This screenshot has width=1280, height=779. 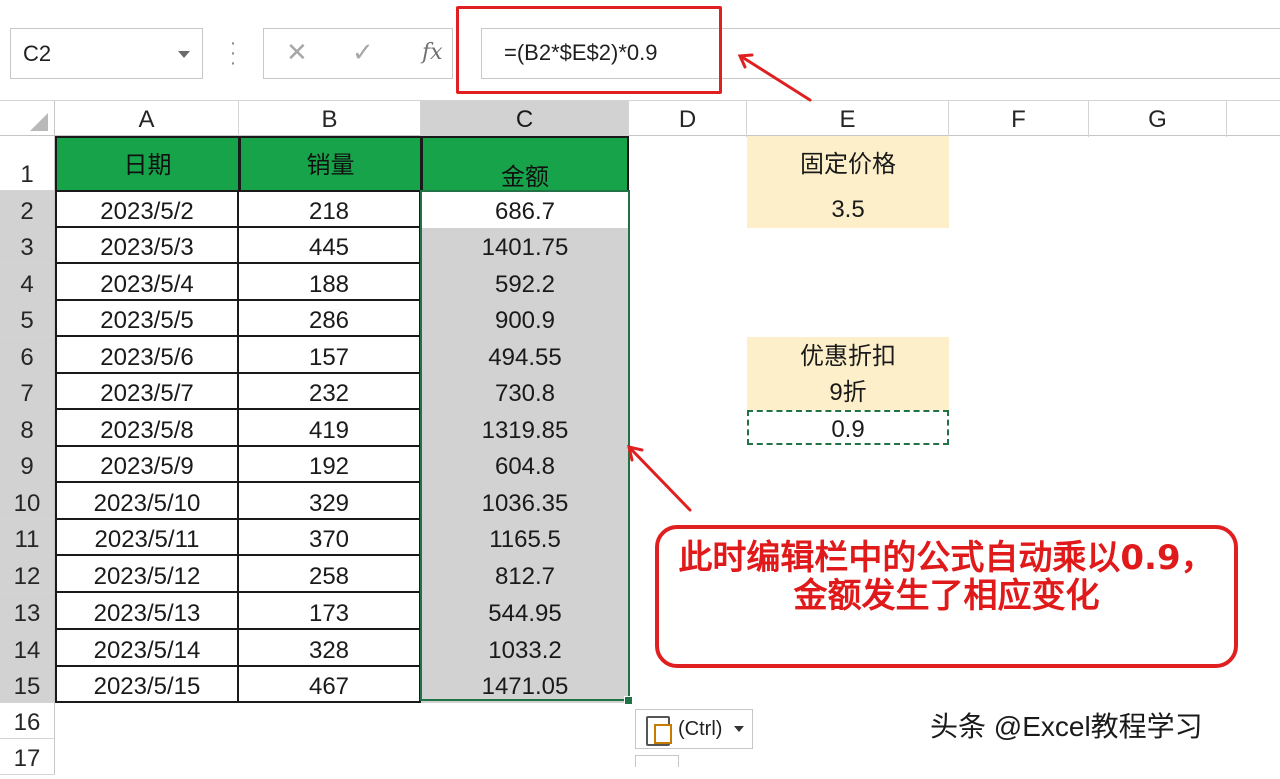 What do you see at coordinates (363, 52) in the screenshot?
I see `enter-icon: ✓` at bounding box center [363, 52].